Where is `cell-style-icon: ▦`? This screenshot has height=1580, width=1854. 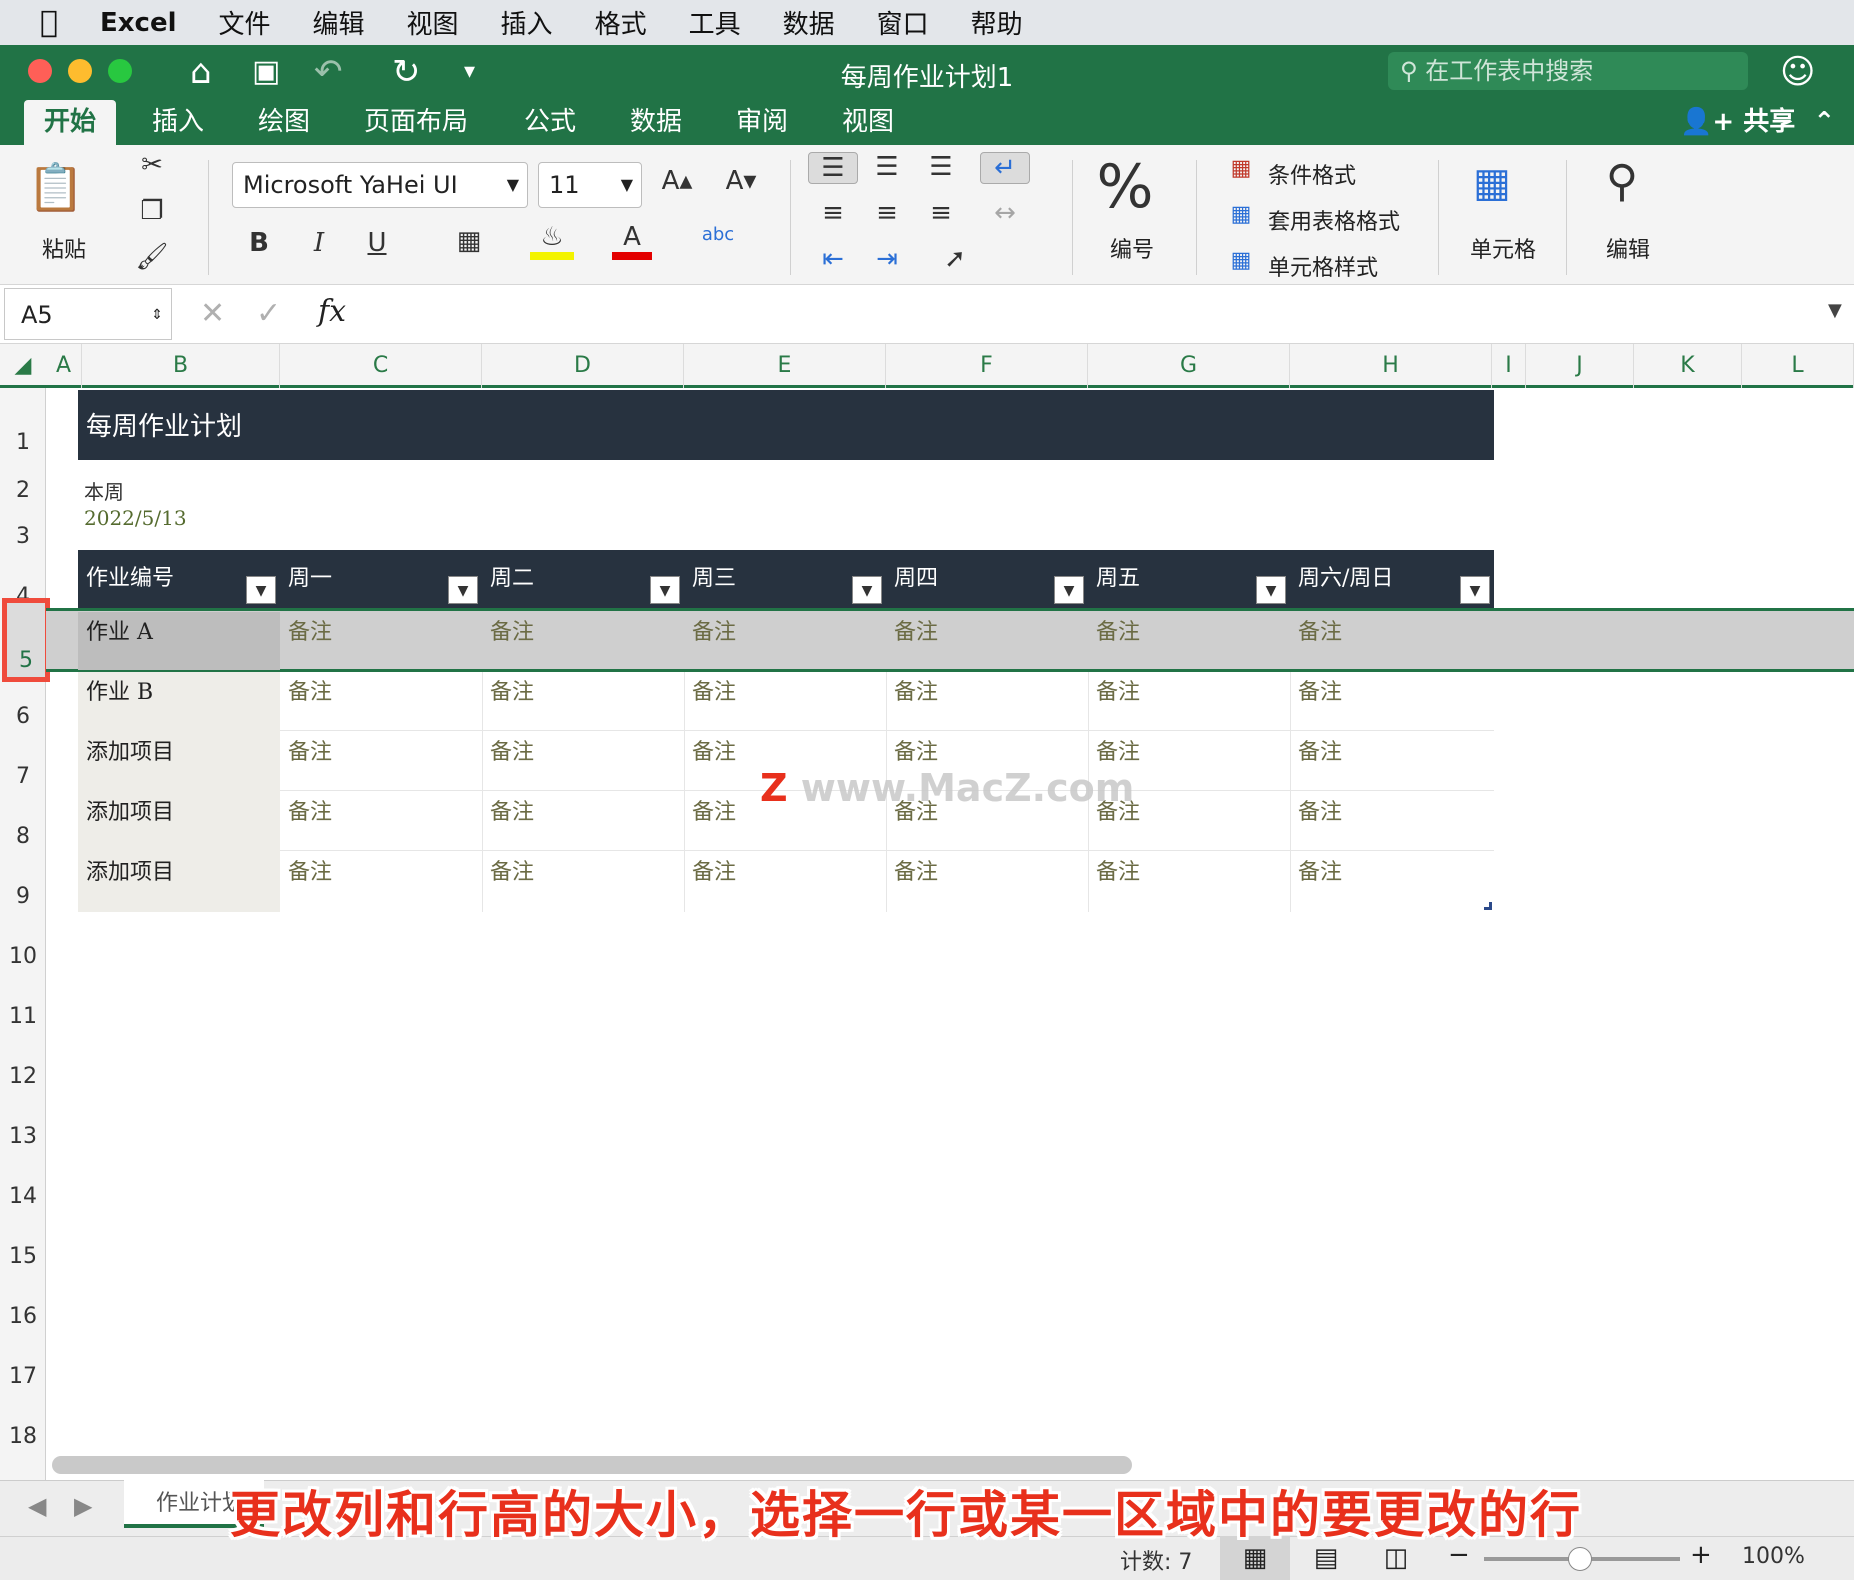
cell-style-icon: ▦ is located at coordinates (1241, 260).